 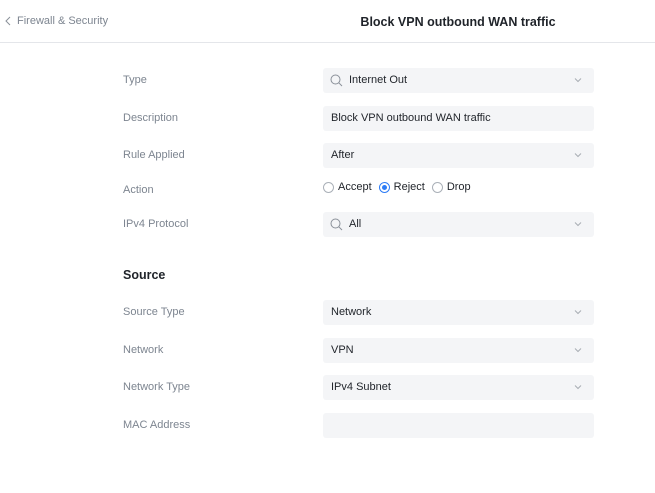 I want to click on network-type-value: IPv4 Subnet, so click(x=361, y=387).